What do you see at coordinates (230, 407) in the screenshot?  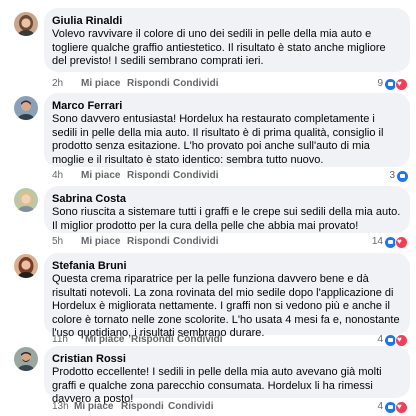 I see `comment-actions: 13h Mi piace Rispondi Condividi 4` at bounding box center [230, 407].